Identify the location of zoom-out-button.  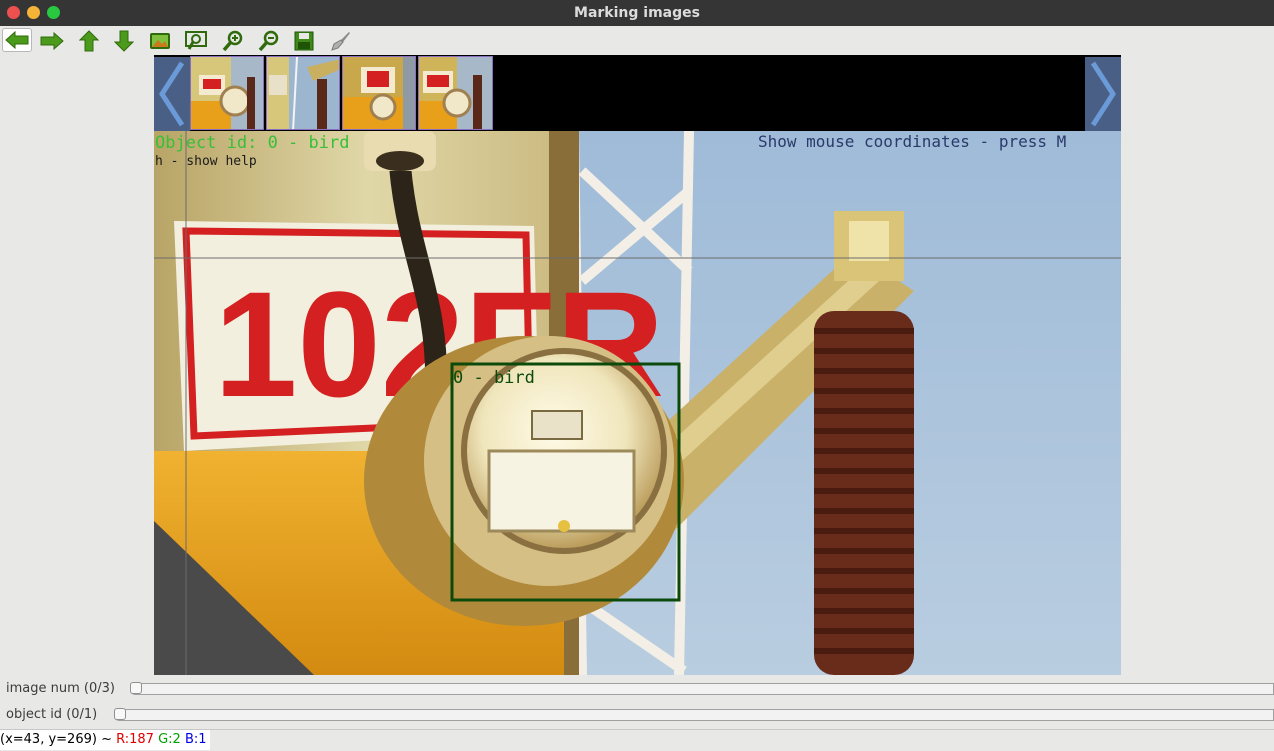
(269, 41).